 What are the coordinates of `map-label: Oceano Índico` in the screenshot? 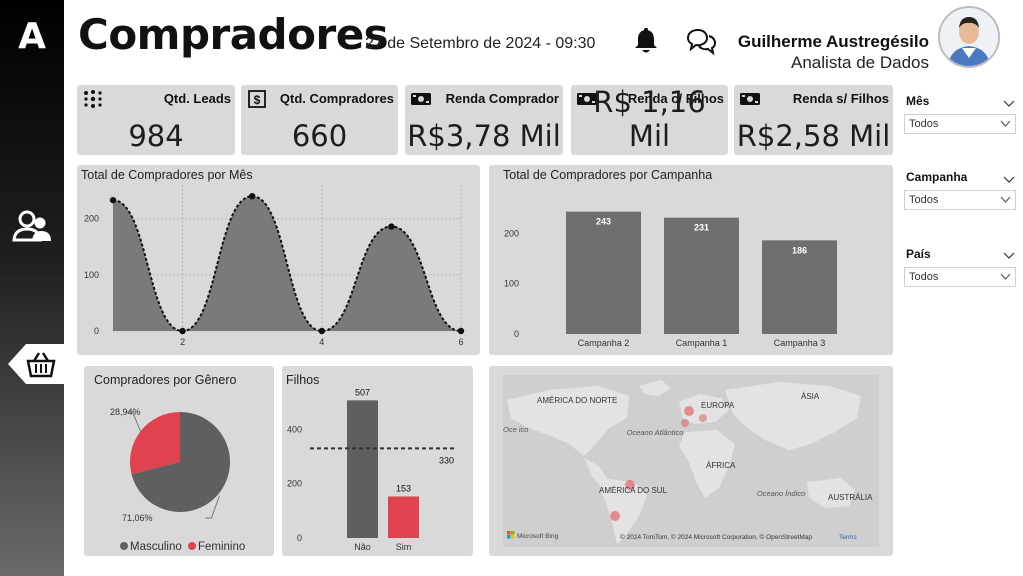 It's located at (781, 493).